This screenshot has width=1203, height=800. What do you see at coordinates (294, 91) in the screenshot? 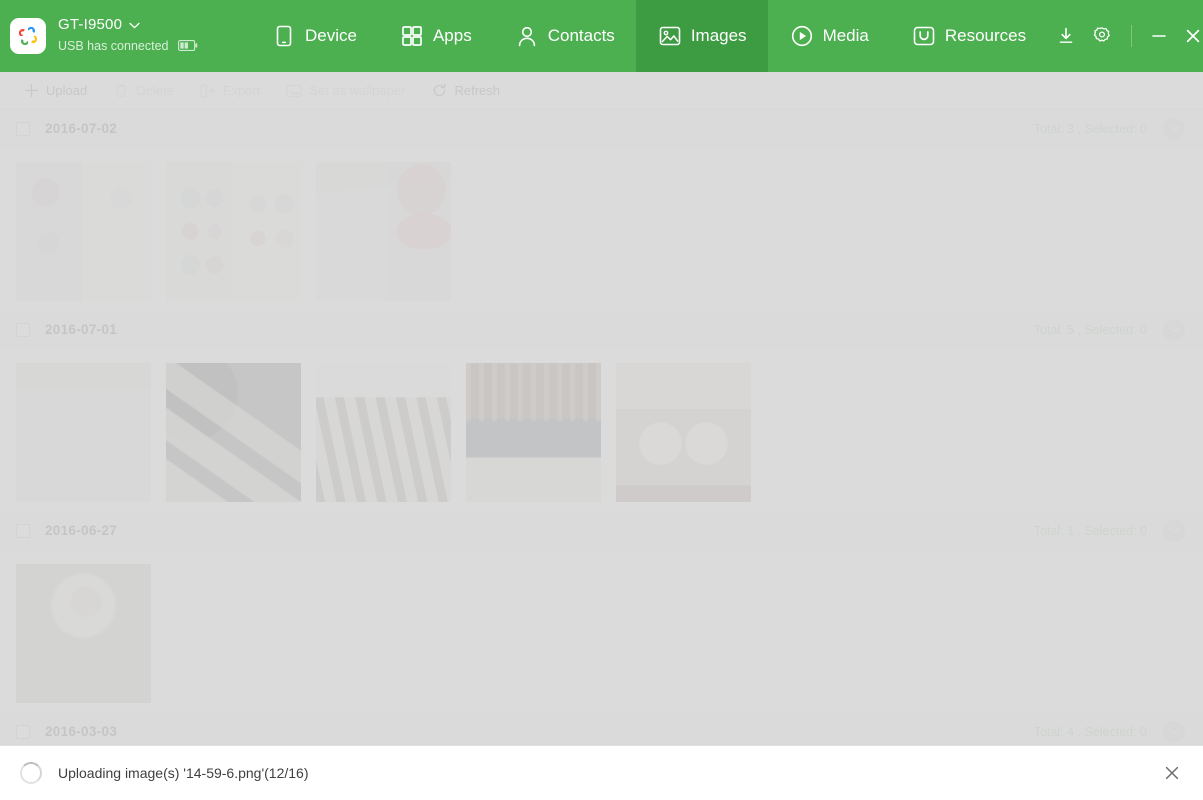
I see `wallpaper-icon` at bounding box center [294, 91].